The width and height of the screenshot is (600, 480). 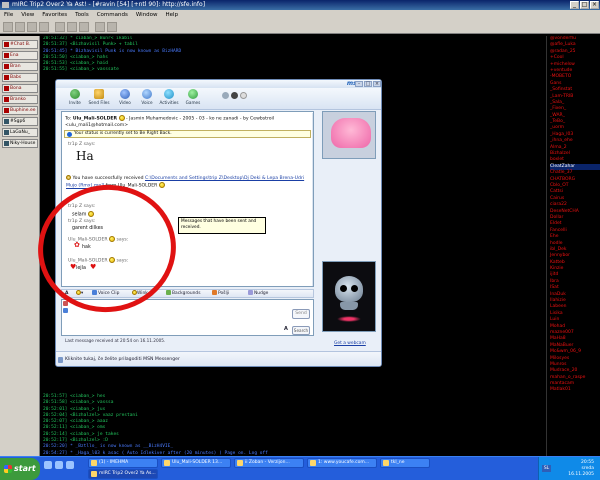 I want to click on send-button: Send, so click(x=301, y=314).